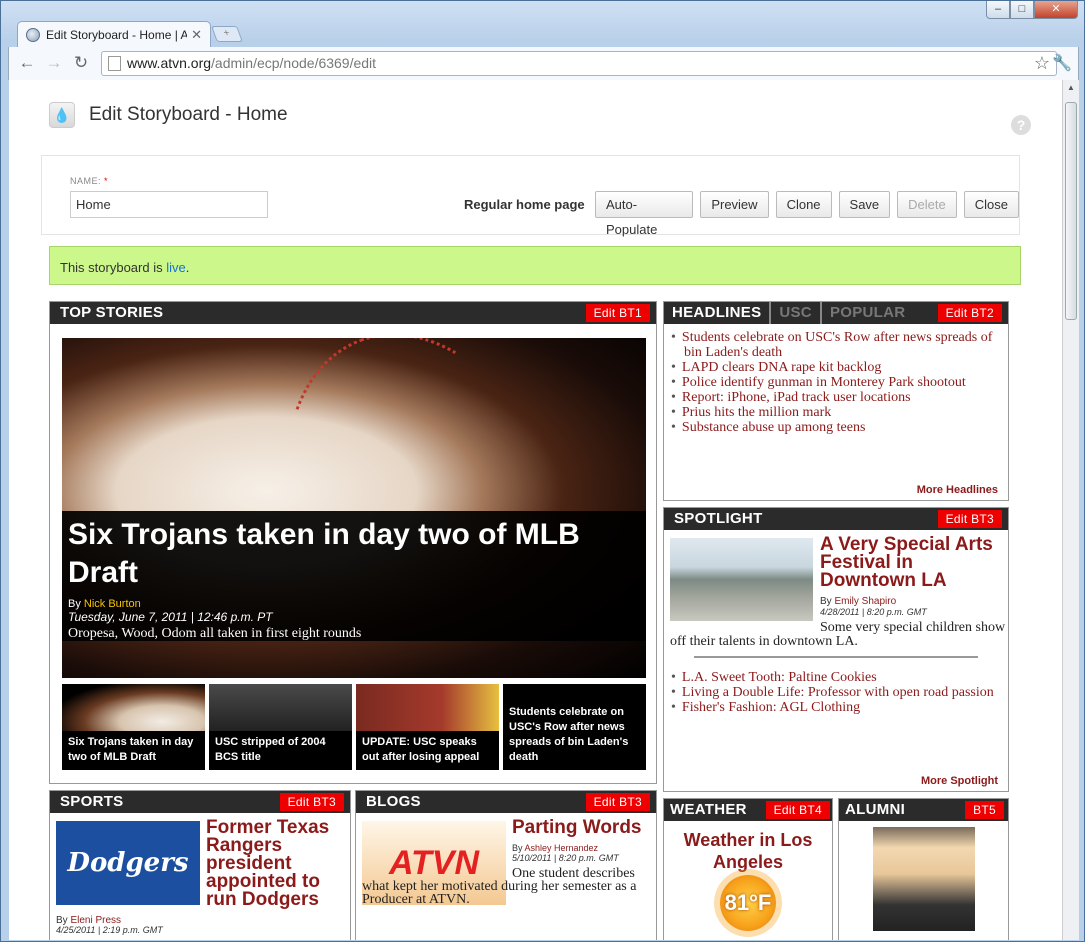  Describe the element at coordinates (1042, 63) in the screenshot. I see `bookmark-star-icon: ☆` at that location.